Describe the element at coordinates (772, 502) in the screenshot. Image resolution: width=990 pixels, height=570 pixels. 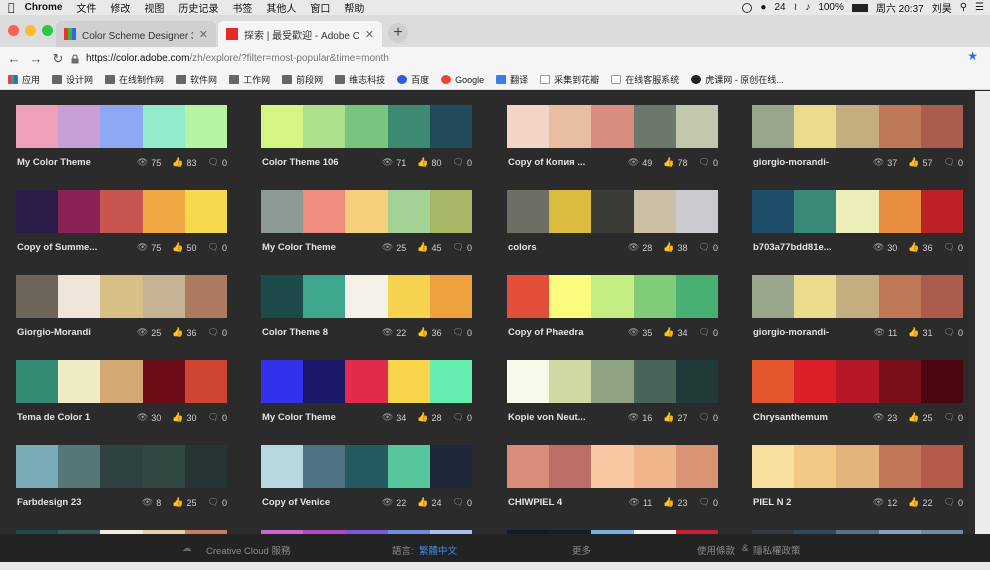
I see `theme-name: PIEL N 2` at that location.